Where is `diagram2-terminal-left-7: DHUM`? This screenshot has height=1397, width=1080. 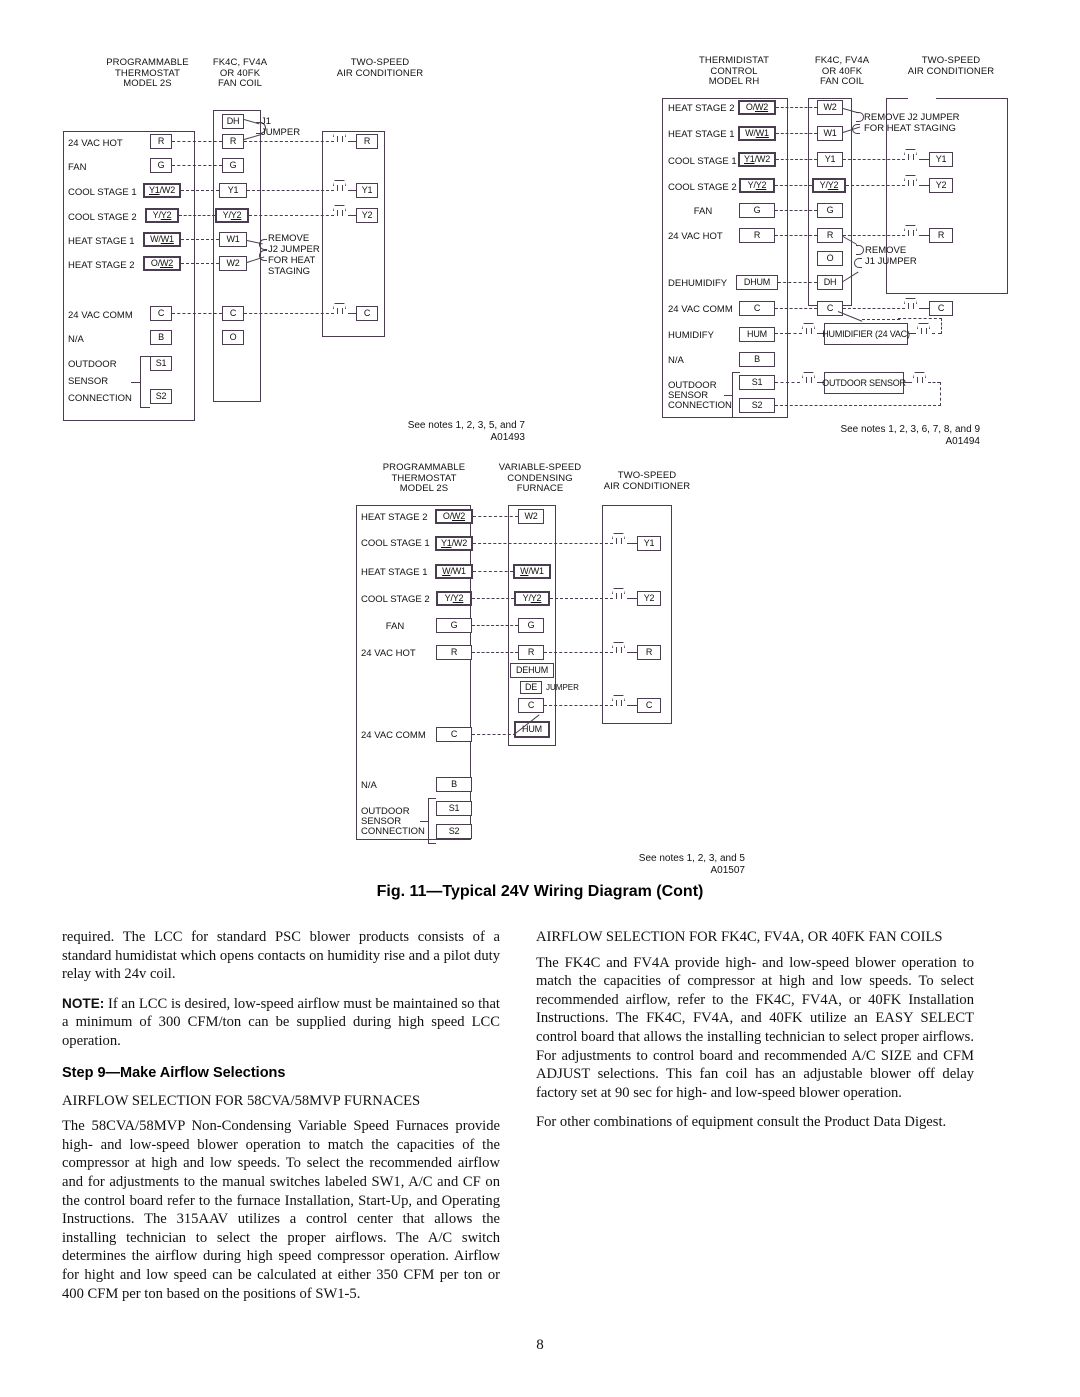 diagram2-terminal-left-7: DHUM is located at coordinates (757, 282).